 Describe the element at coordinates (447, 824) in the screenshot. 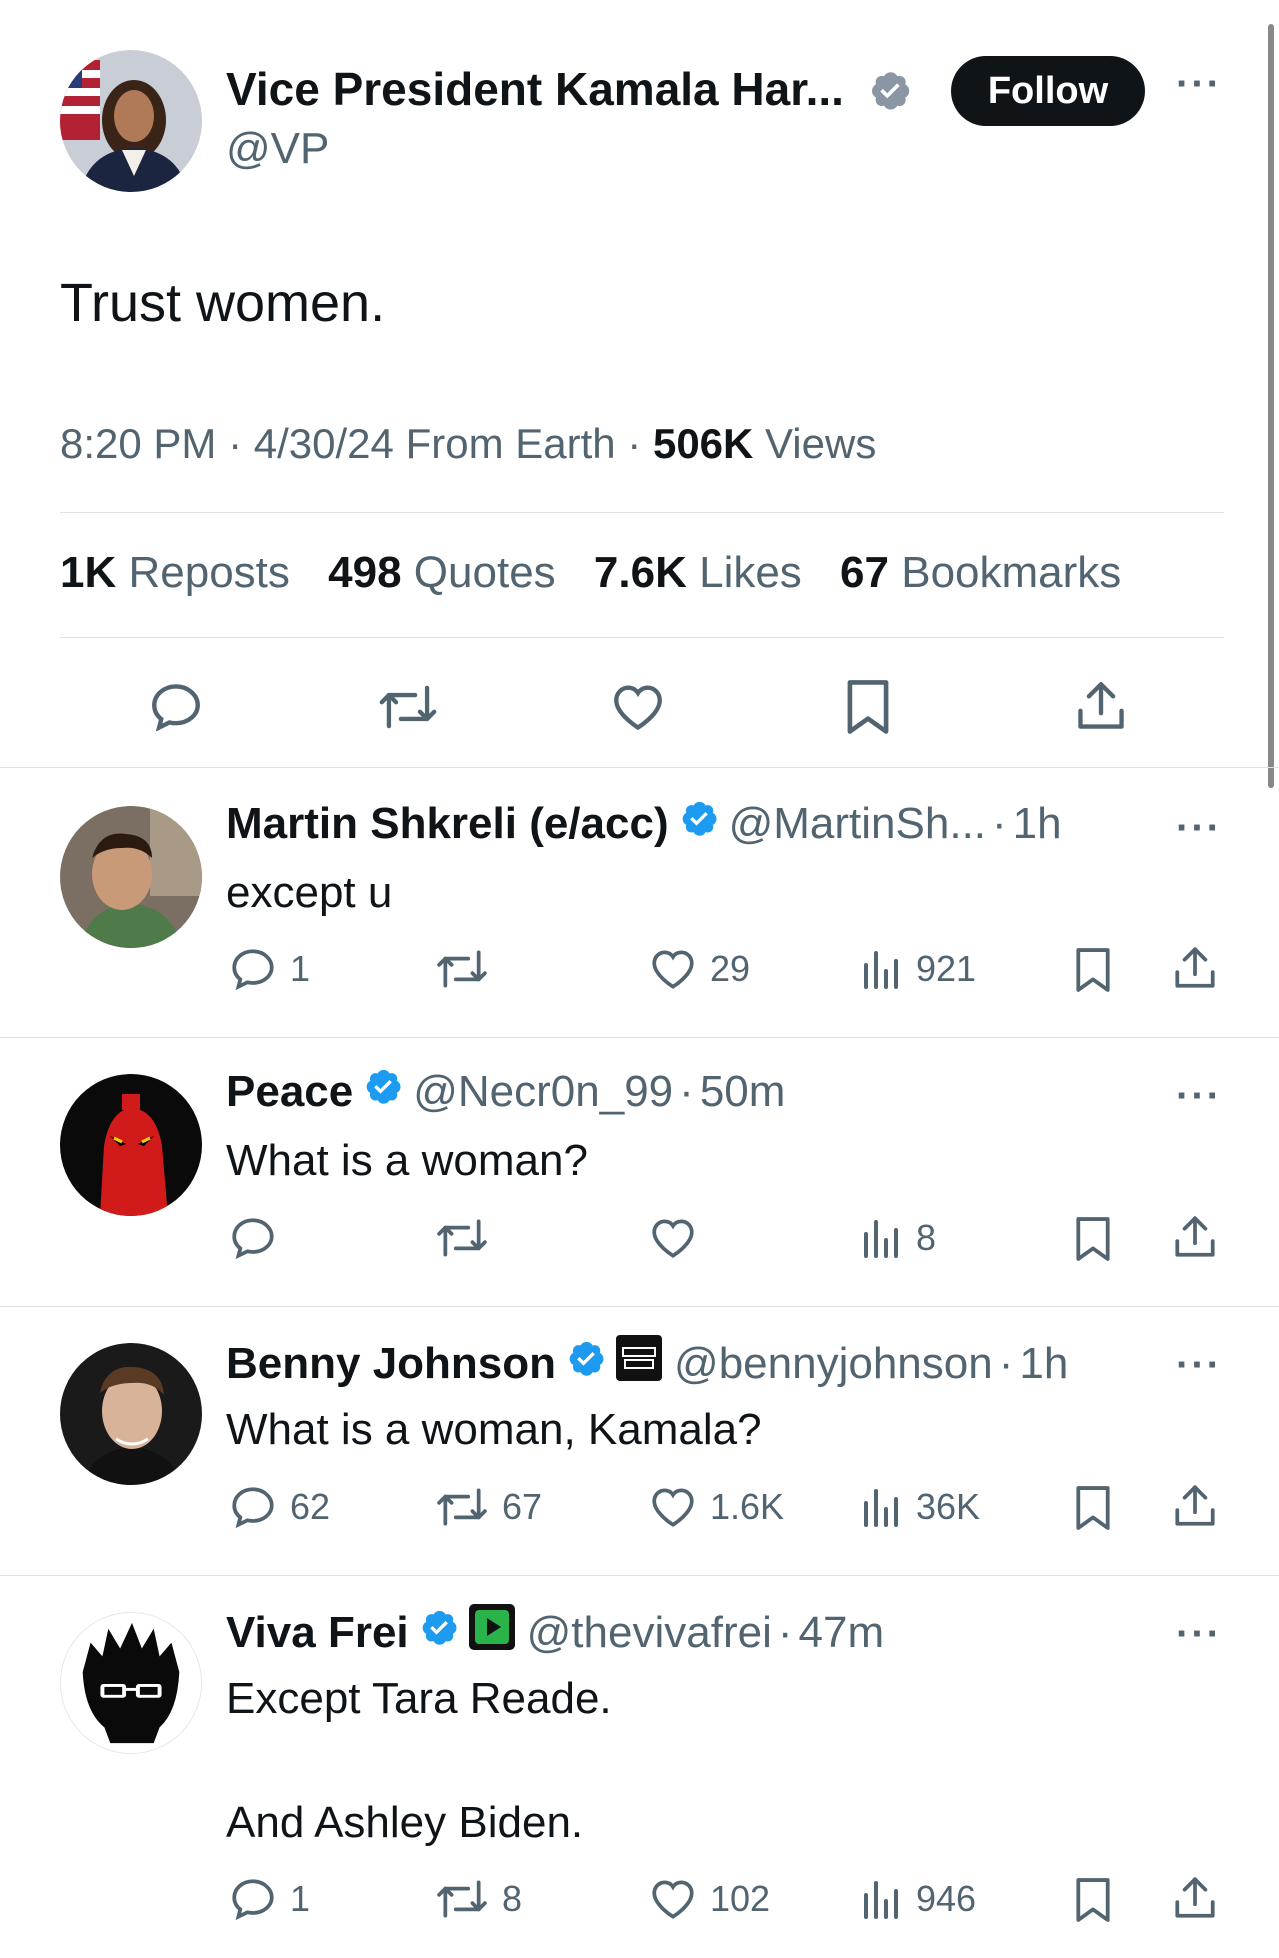

I see `reply-author-name: Martin Shkreli (e/acc)` at that location.